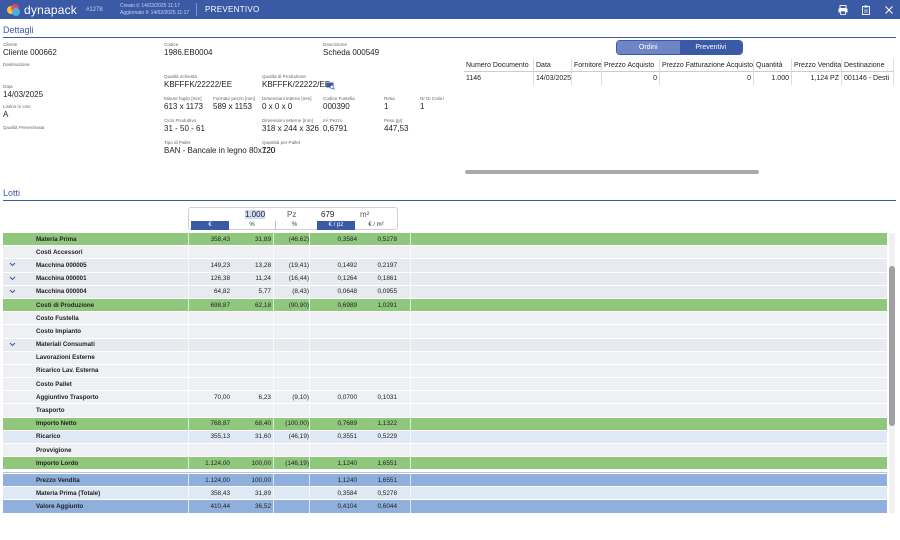  What do you see at coordinates (553, 65) in the screenshot?
I see `column-header: Data` at bounding box center [553, 65].